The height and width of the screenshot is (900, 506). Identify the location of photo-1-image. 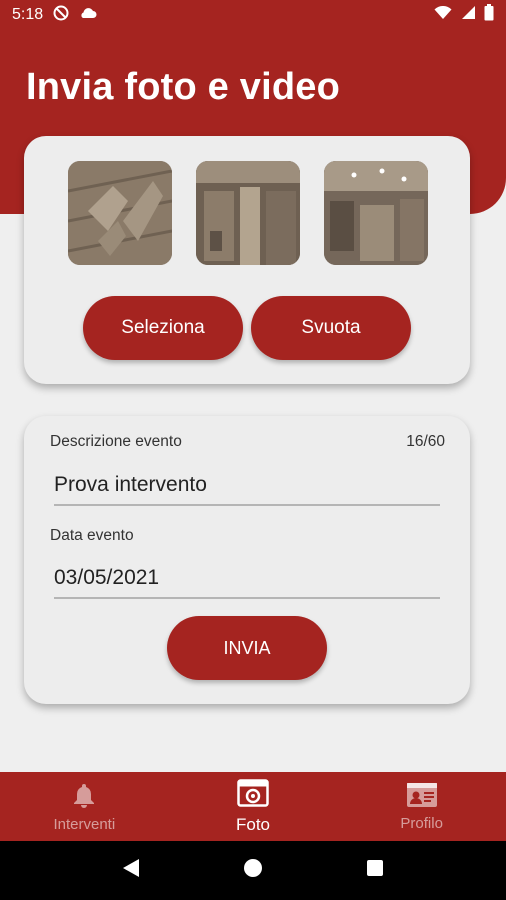
(120, 213).